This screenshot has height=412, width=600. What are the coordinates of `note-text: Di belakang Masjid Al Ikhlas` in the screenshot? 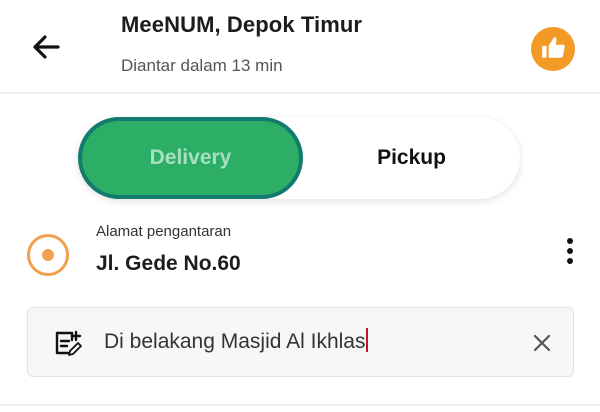 It's located at (236, 341).